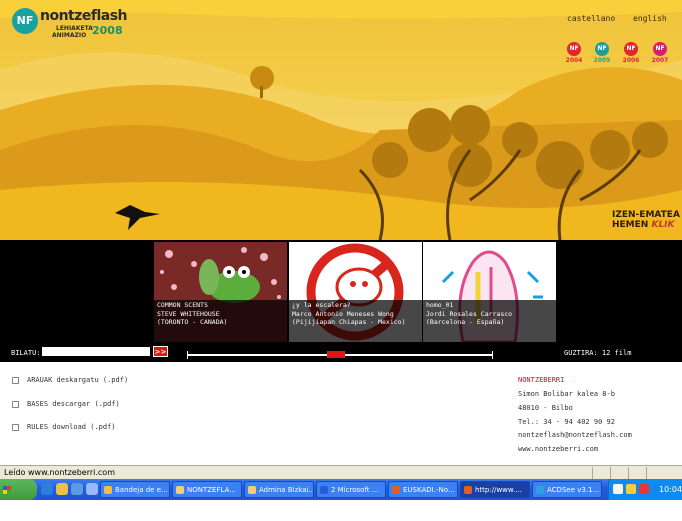  What do you see at coordinates (74, 28) in the screenshot?
I see `logo-sub-lehiaketa: LEHIAKETA` at bounding box center [74, 28].